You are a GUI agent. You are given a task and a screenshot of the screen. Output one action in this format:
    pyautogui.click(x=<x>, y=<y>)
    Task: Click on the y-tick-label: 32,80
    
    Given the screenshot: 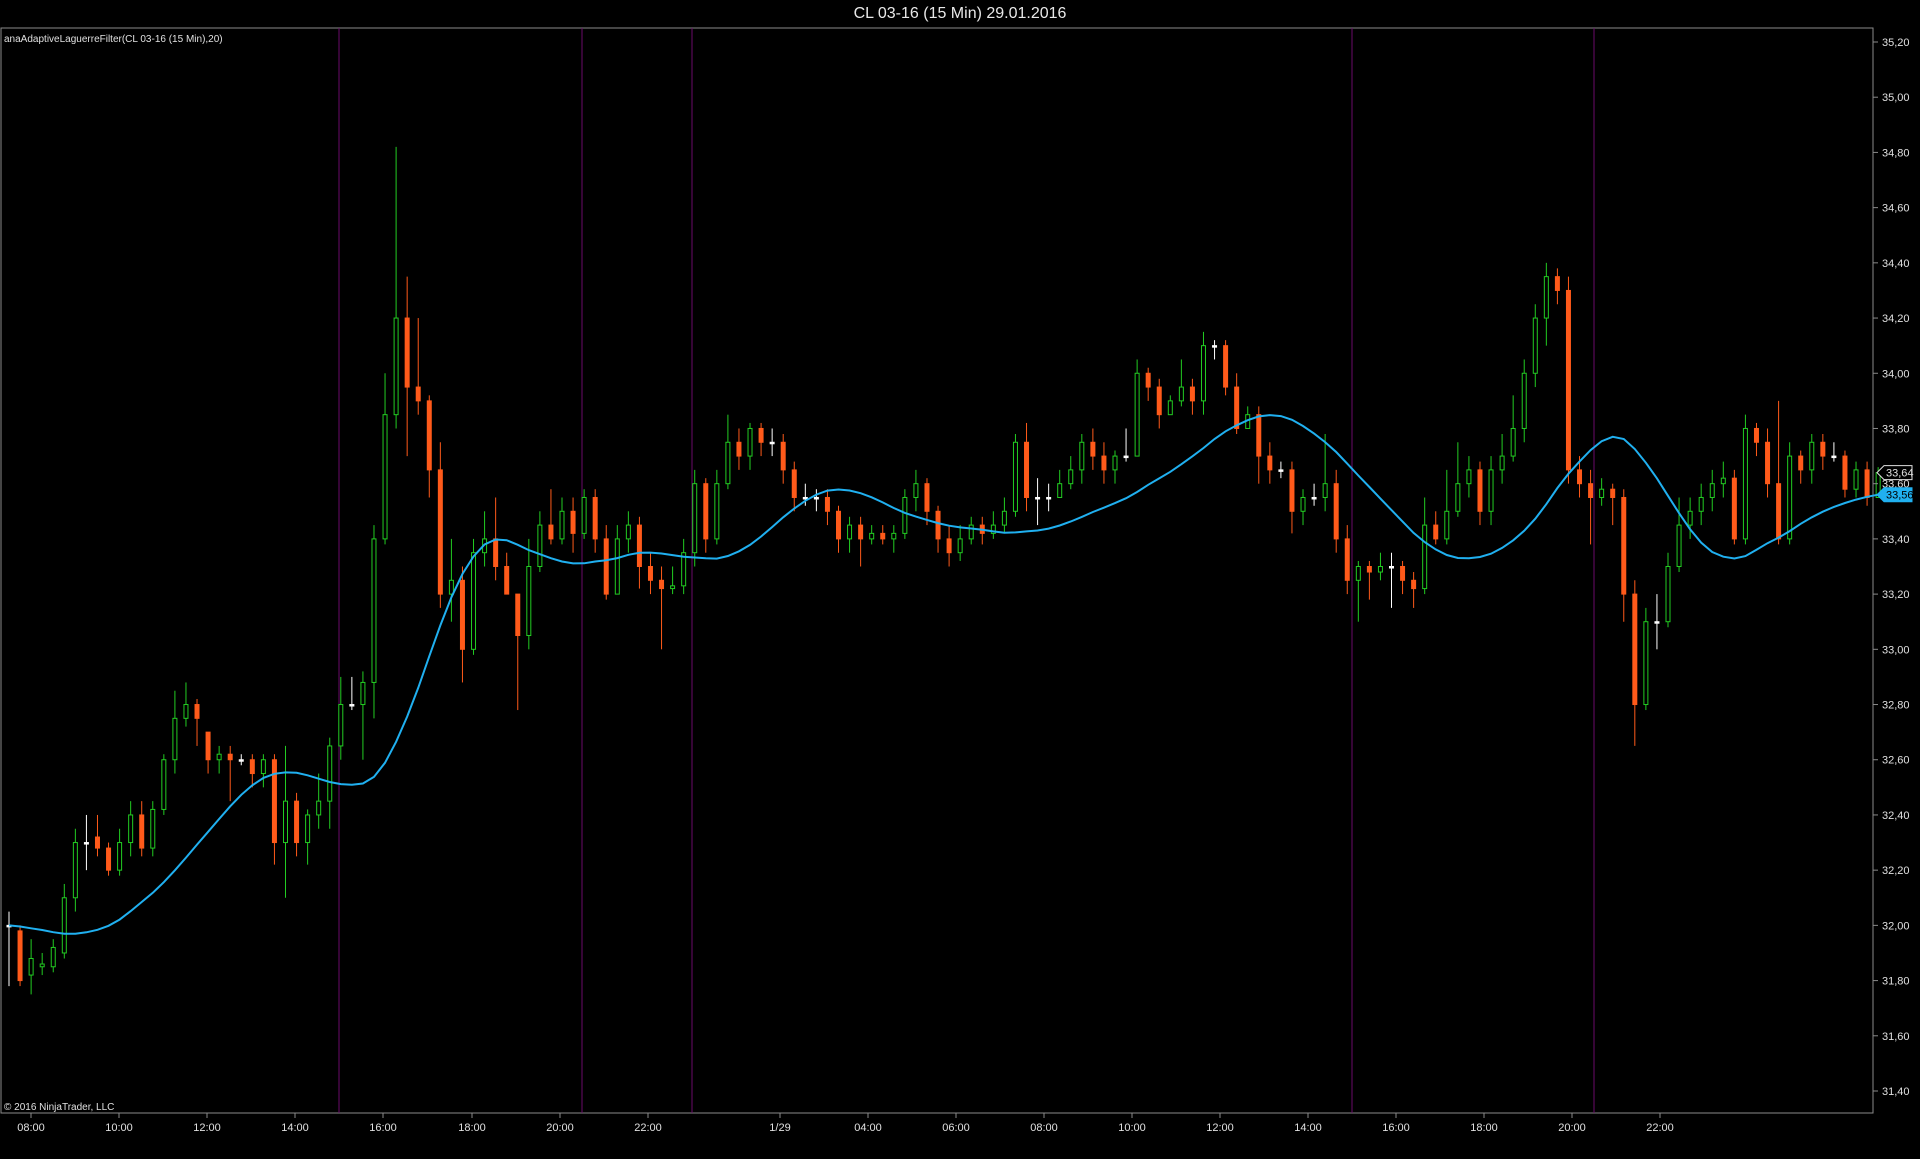 What is the action you would take?
    pyautogui.click(x=1896, y=706)
    